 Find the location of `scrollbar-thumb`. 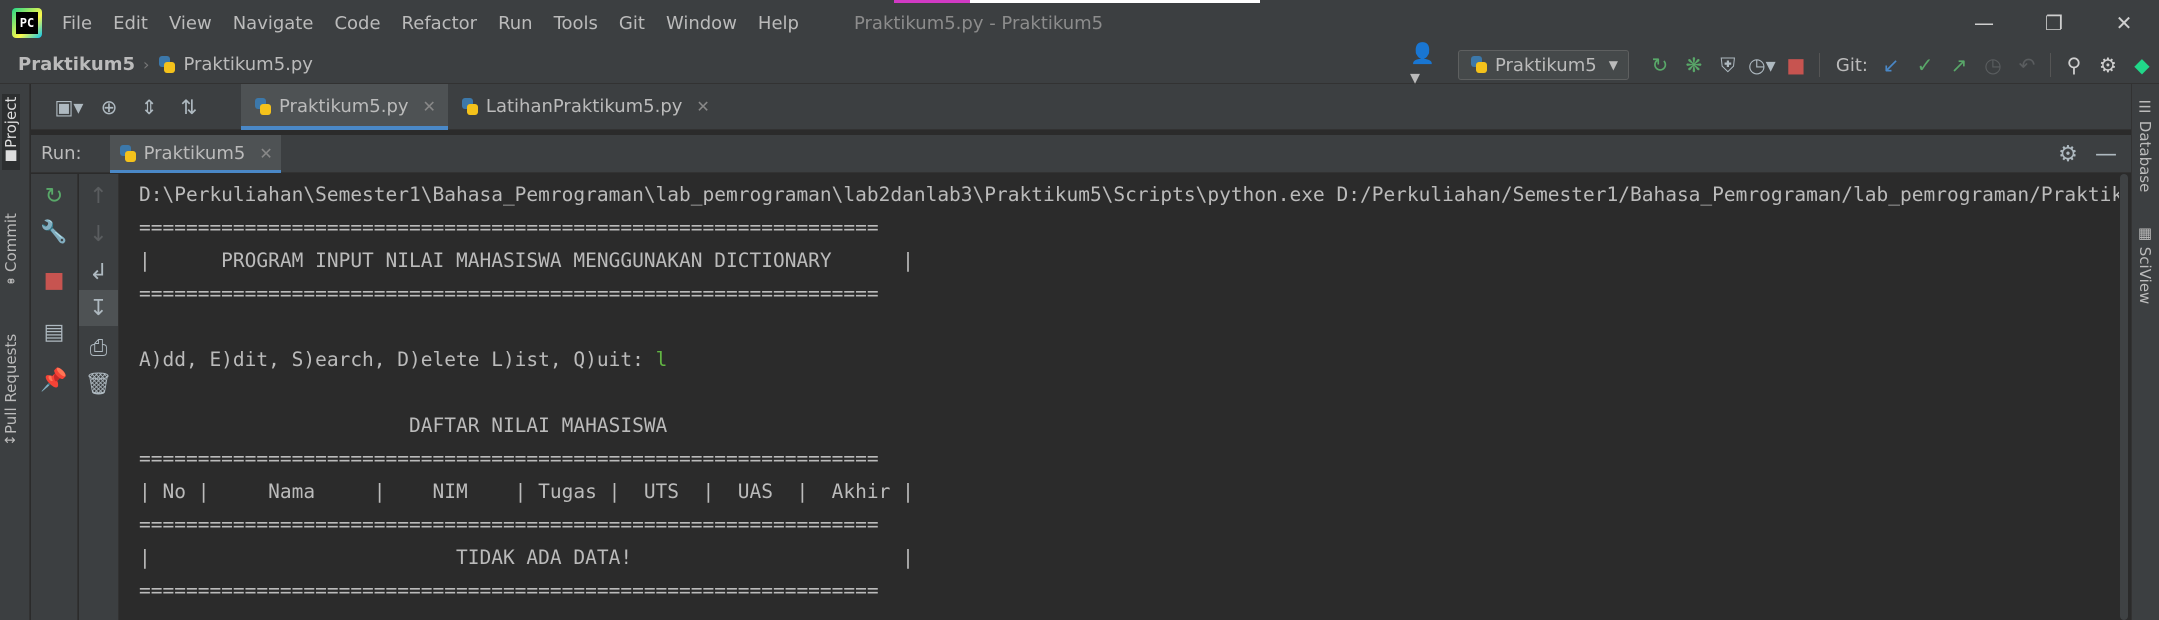

scrollbar-thumb is located at coordinates (2124, 397).